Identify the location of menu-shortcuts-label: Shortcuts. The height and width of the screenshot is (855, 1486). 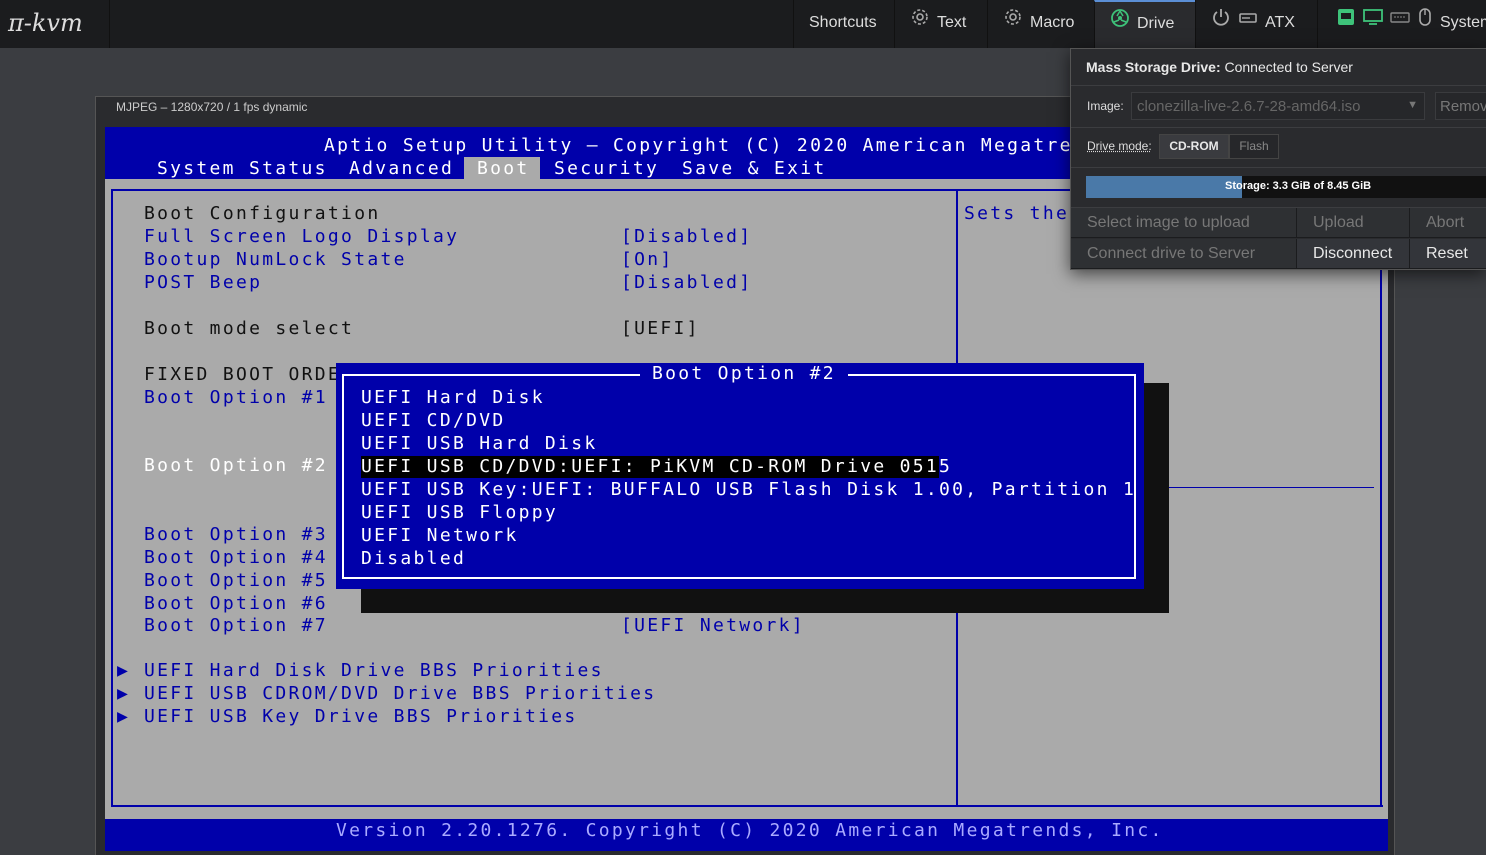
(843, 22).